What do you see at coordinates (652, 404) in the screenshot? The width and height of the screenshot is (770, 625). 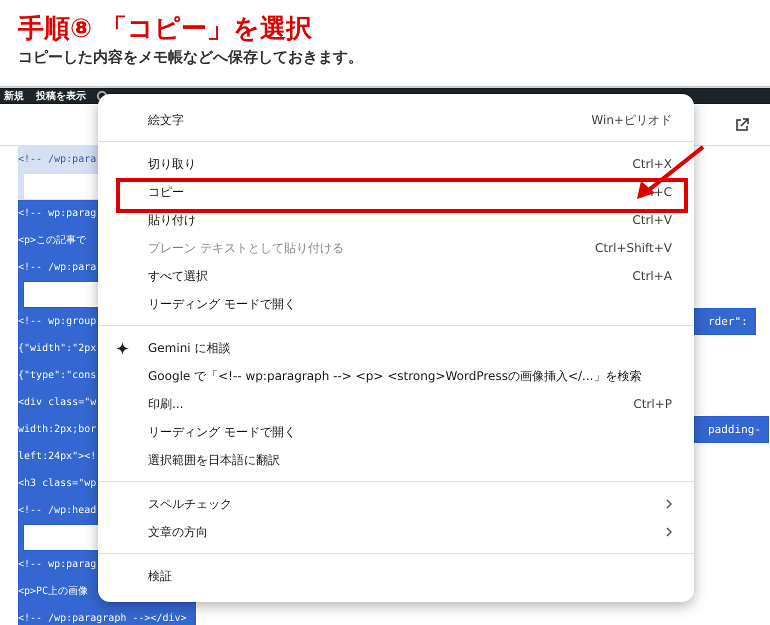 I see `shortcut-text: Ctrl+P` at bounding box center [652, 404].